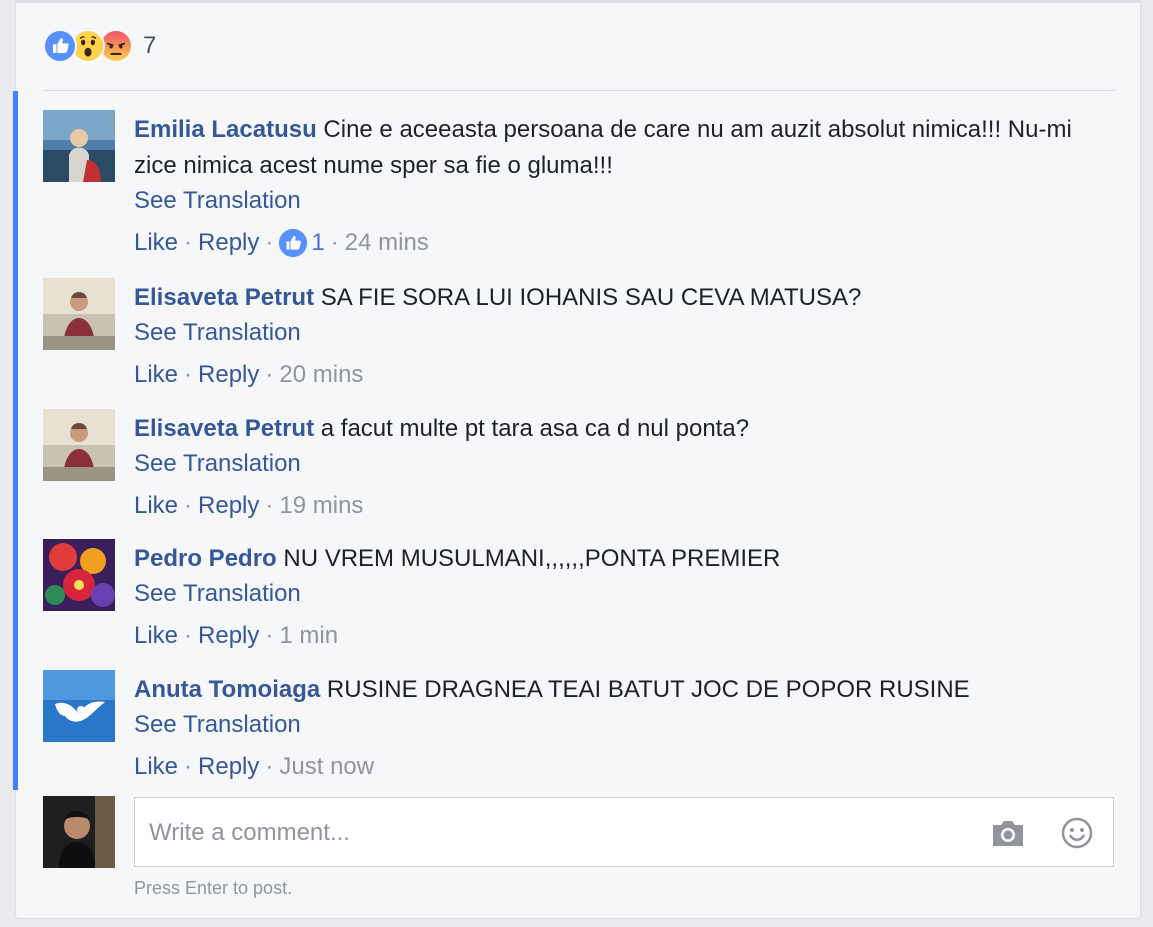 Image resolution: width=1153 pixels, height=927 pixels. What do you see at coordinates (591, 297) in the screenshot?
I see `comment-text: SA FIE SORA LUI IOHANIS SAU CEVA MATUSA?` at bounding box center [591, 297].